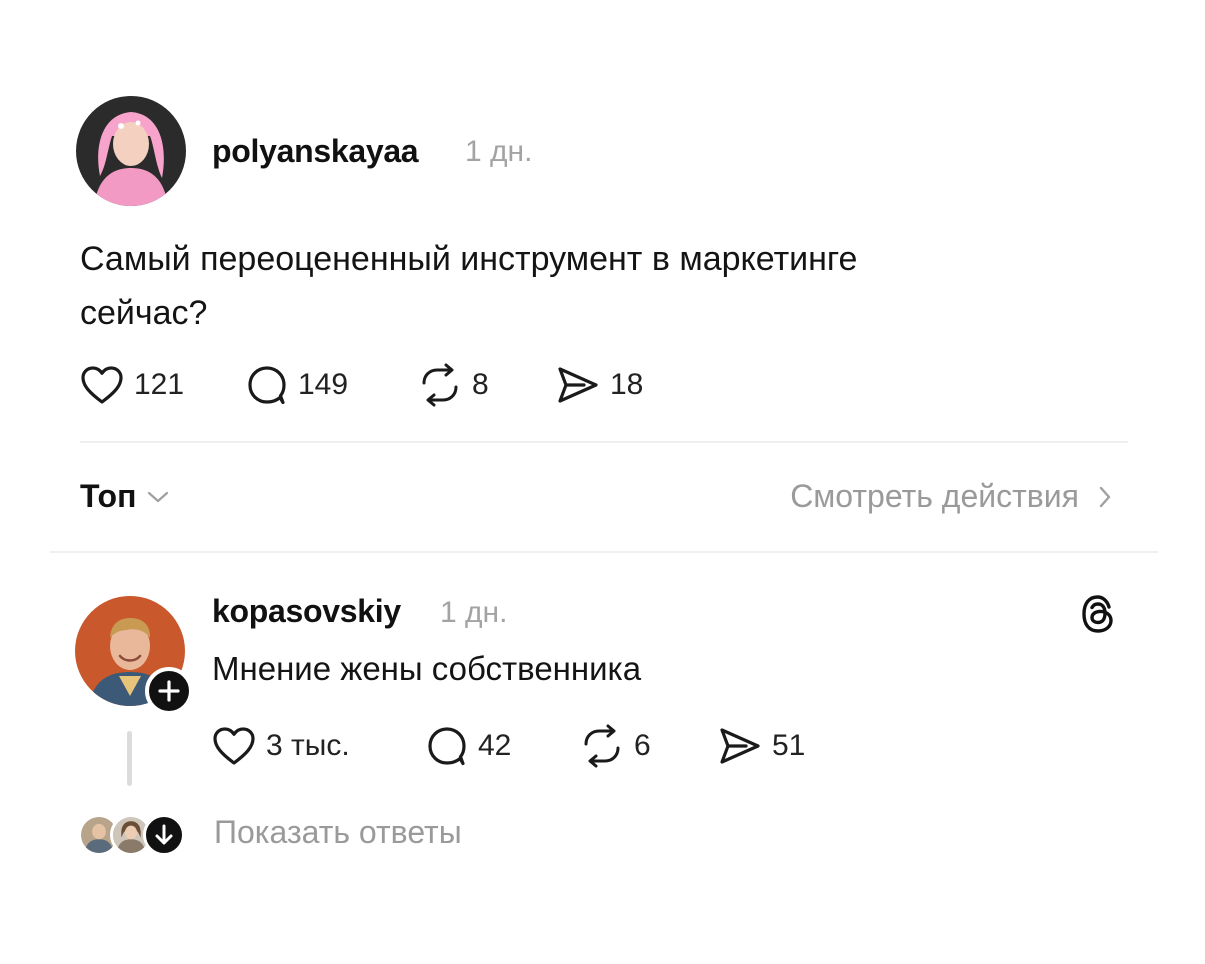 This screenshot has height=964, width=1205. Describe the element at coordinates (604, 442) in the screenshot. I see `post-divider` at that location.